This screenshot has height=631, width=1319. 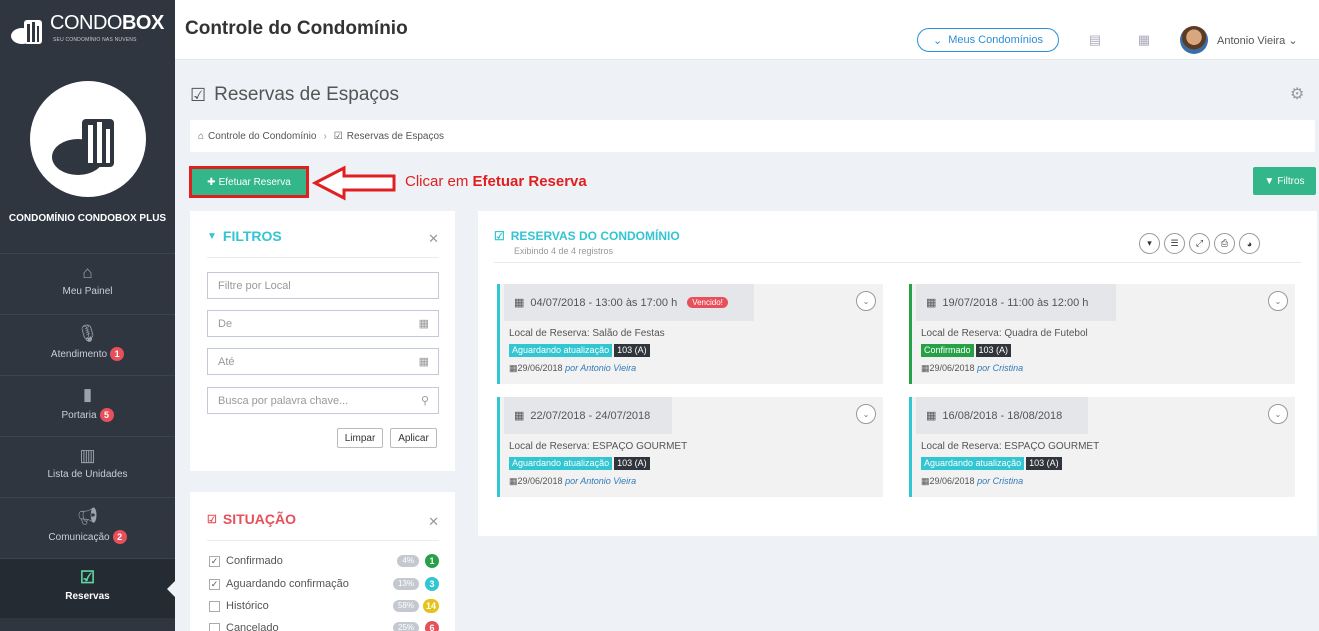 What do you see at coordinates (244, 236) in the screenshot?
I see `filtros-title: ▼ FILTROS` at bounding box center [244, 236].